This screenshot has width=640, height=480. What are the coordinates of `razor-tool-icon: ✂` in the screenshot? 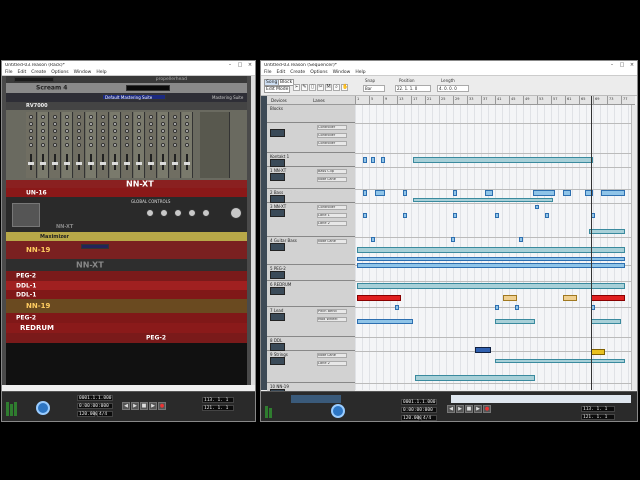 It's located at (320, 87).